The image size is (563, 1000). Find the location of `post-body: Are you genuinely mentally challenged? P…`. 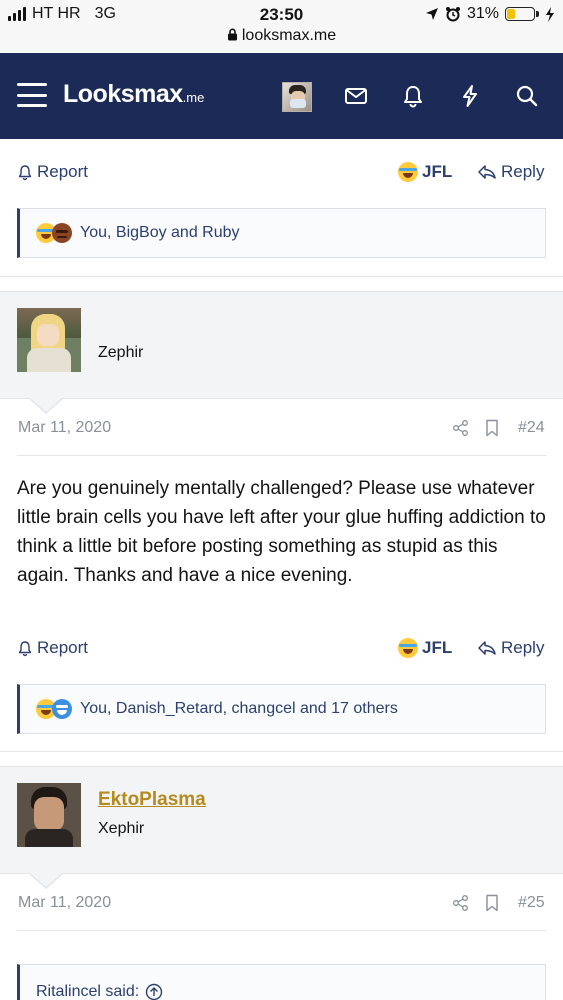

post-body: Are you genuinely mentally challenged? P… is located at coordinates (281, 532).